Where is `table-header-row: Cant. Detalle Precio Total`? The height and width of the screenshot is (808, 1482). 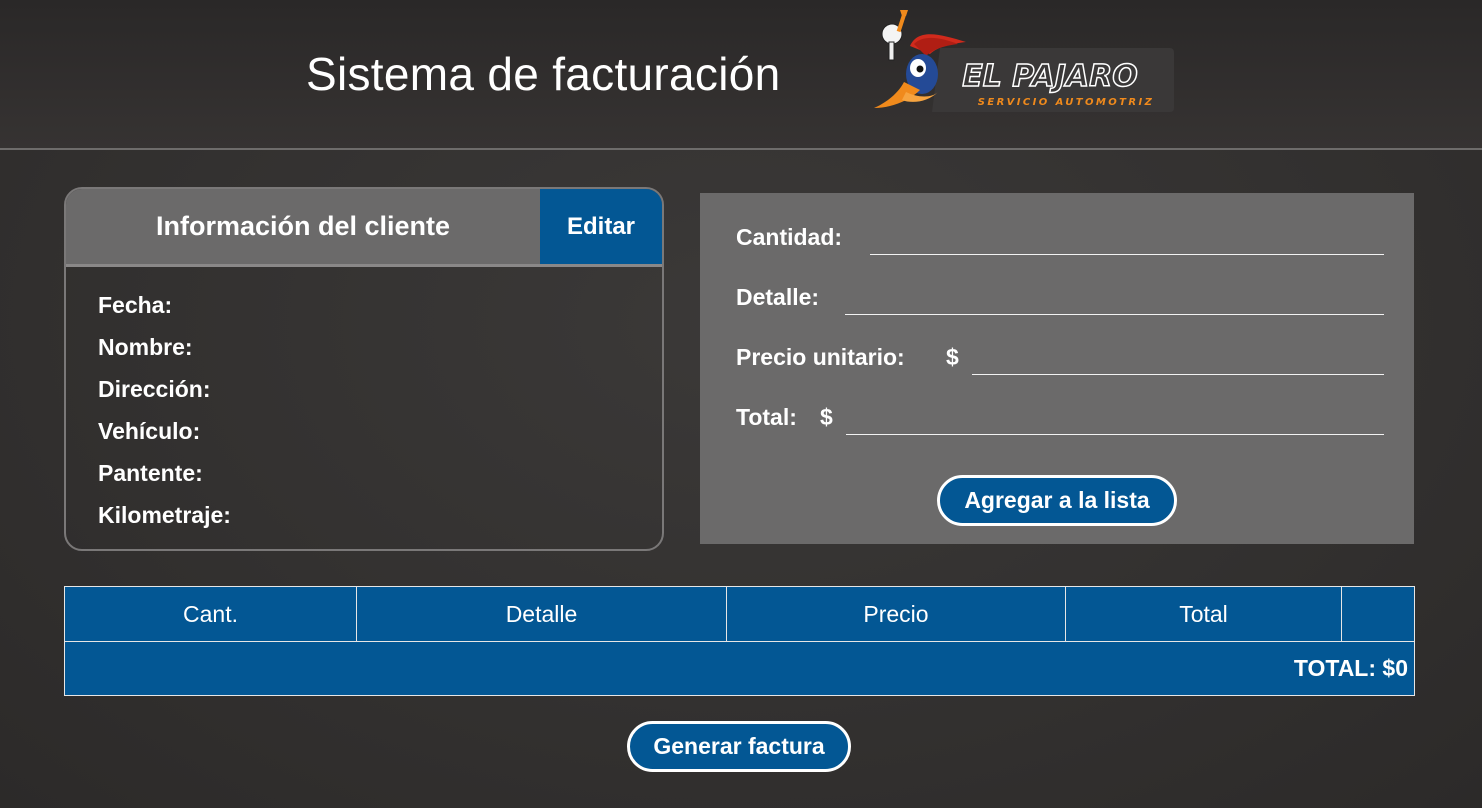 table-header-row: Cant. Detalle Precio Total is located at coordinates (739, 614).